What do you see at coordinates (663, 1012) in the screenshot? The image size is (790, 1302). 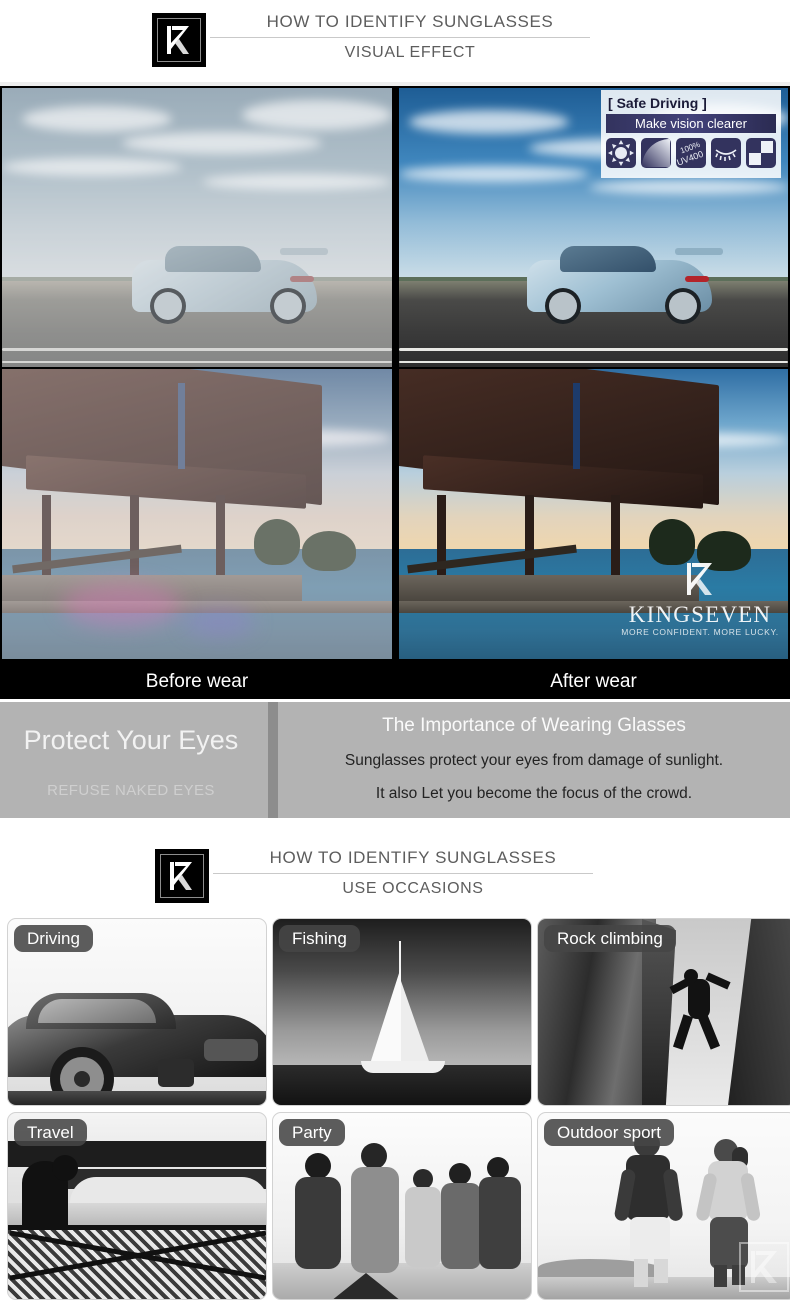 I see `occasion-card-rock-climbing: Rock climbing` at bounding box center [663, 1012].